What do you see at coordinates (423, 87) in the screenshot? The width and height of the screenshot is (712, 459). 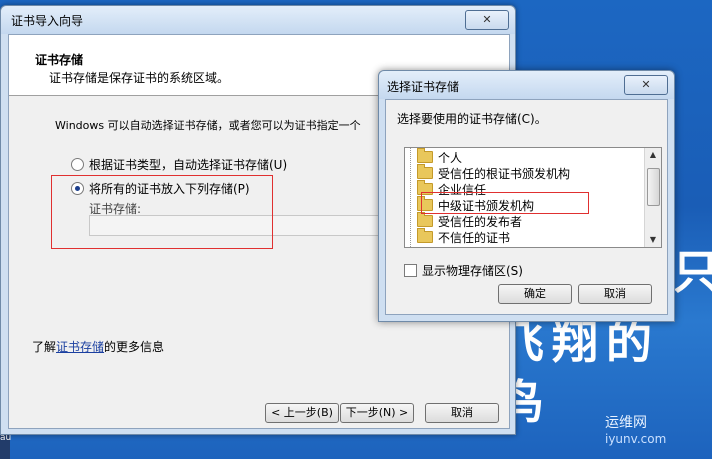 I see `dialog-title: 选择证书存储` at bounding box center [423, 87].